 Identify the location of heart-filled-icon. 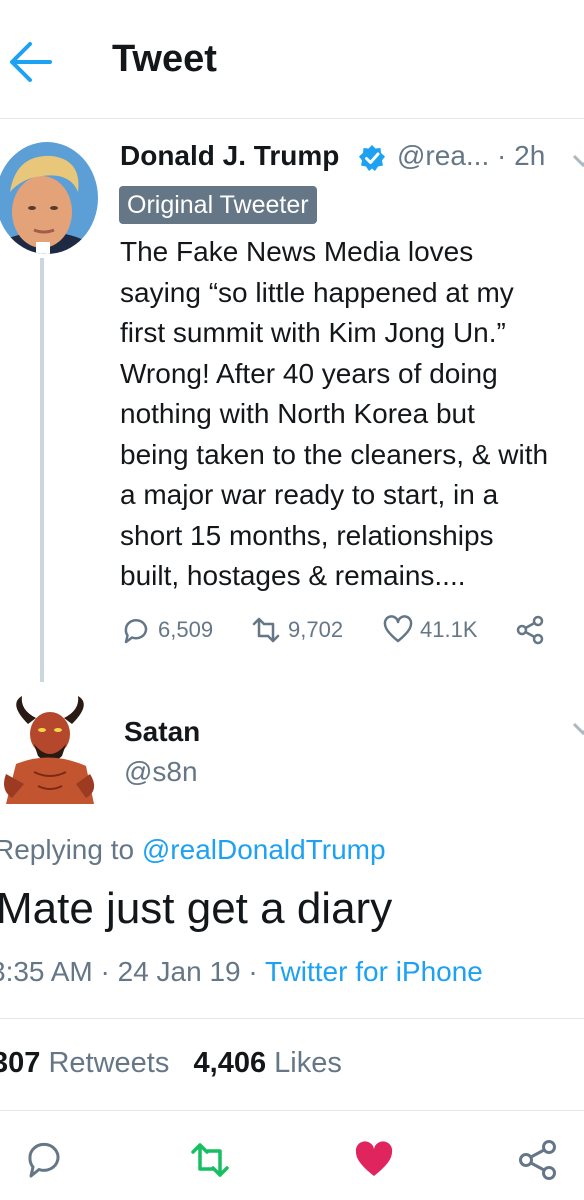
(374, 1158).